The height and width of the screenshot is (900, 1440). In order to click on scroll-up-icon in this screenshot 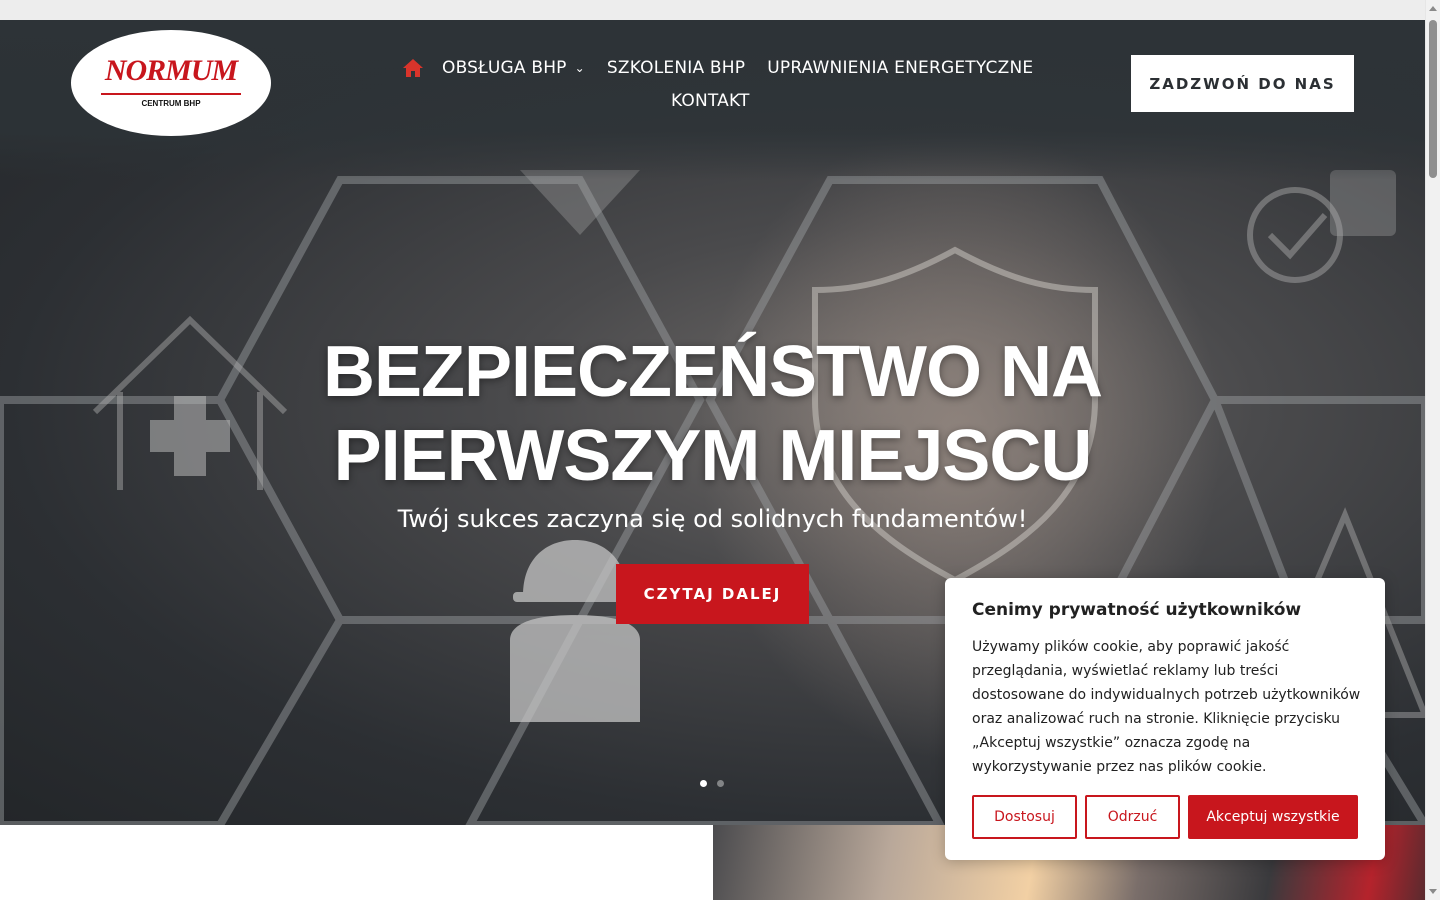, I will do `click(1433, 8)`.